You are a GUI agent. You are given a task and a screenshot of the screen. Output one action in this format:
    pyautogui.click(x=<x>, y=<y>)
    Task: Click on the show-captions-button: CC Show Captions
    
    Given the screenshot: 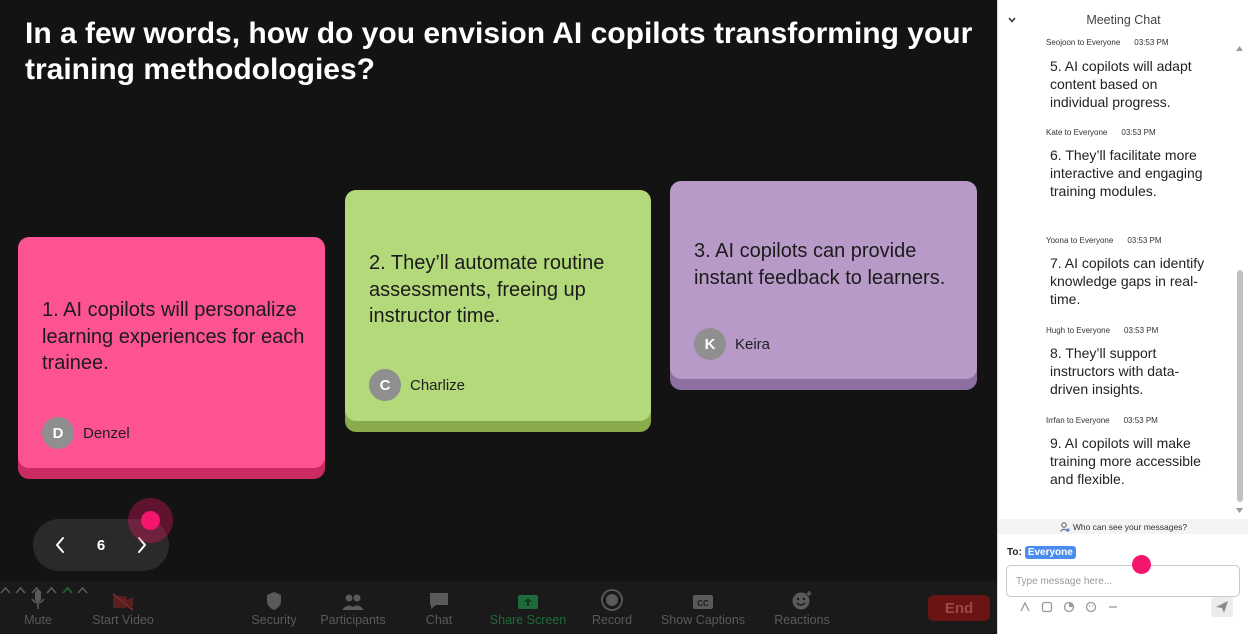 What is the action you would take?
    pyautogui.click(x=703, y=607)
    